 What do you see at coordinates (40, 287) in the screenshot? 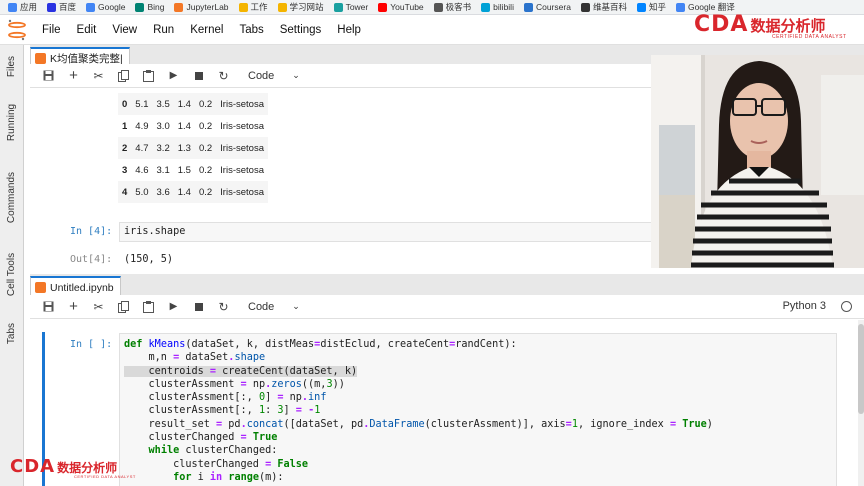
I see `notebook-icon` at bounding box center [40, 287].